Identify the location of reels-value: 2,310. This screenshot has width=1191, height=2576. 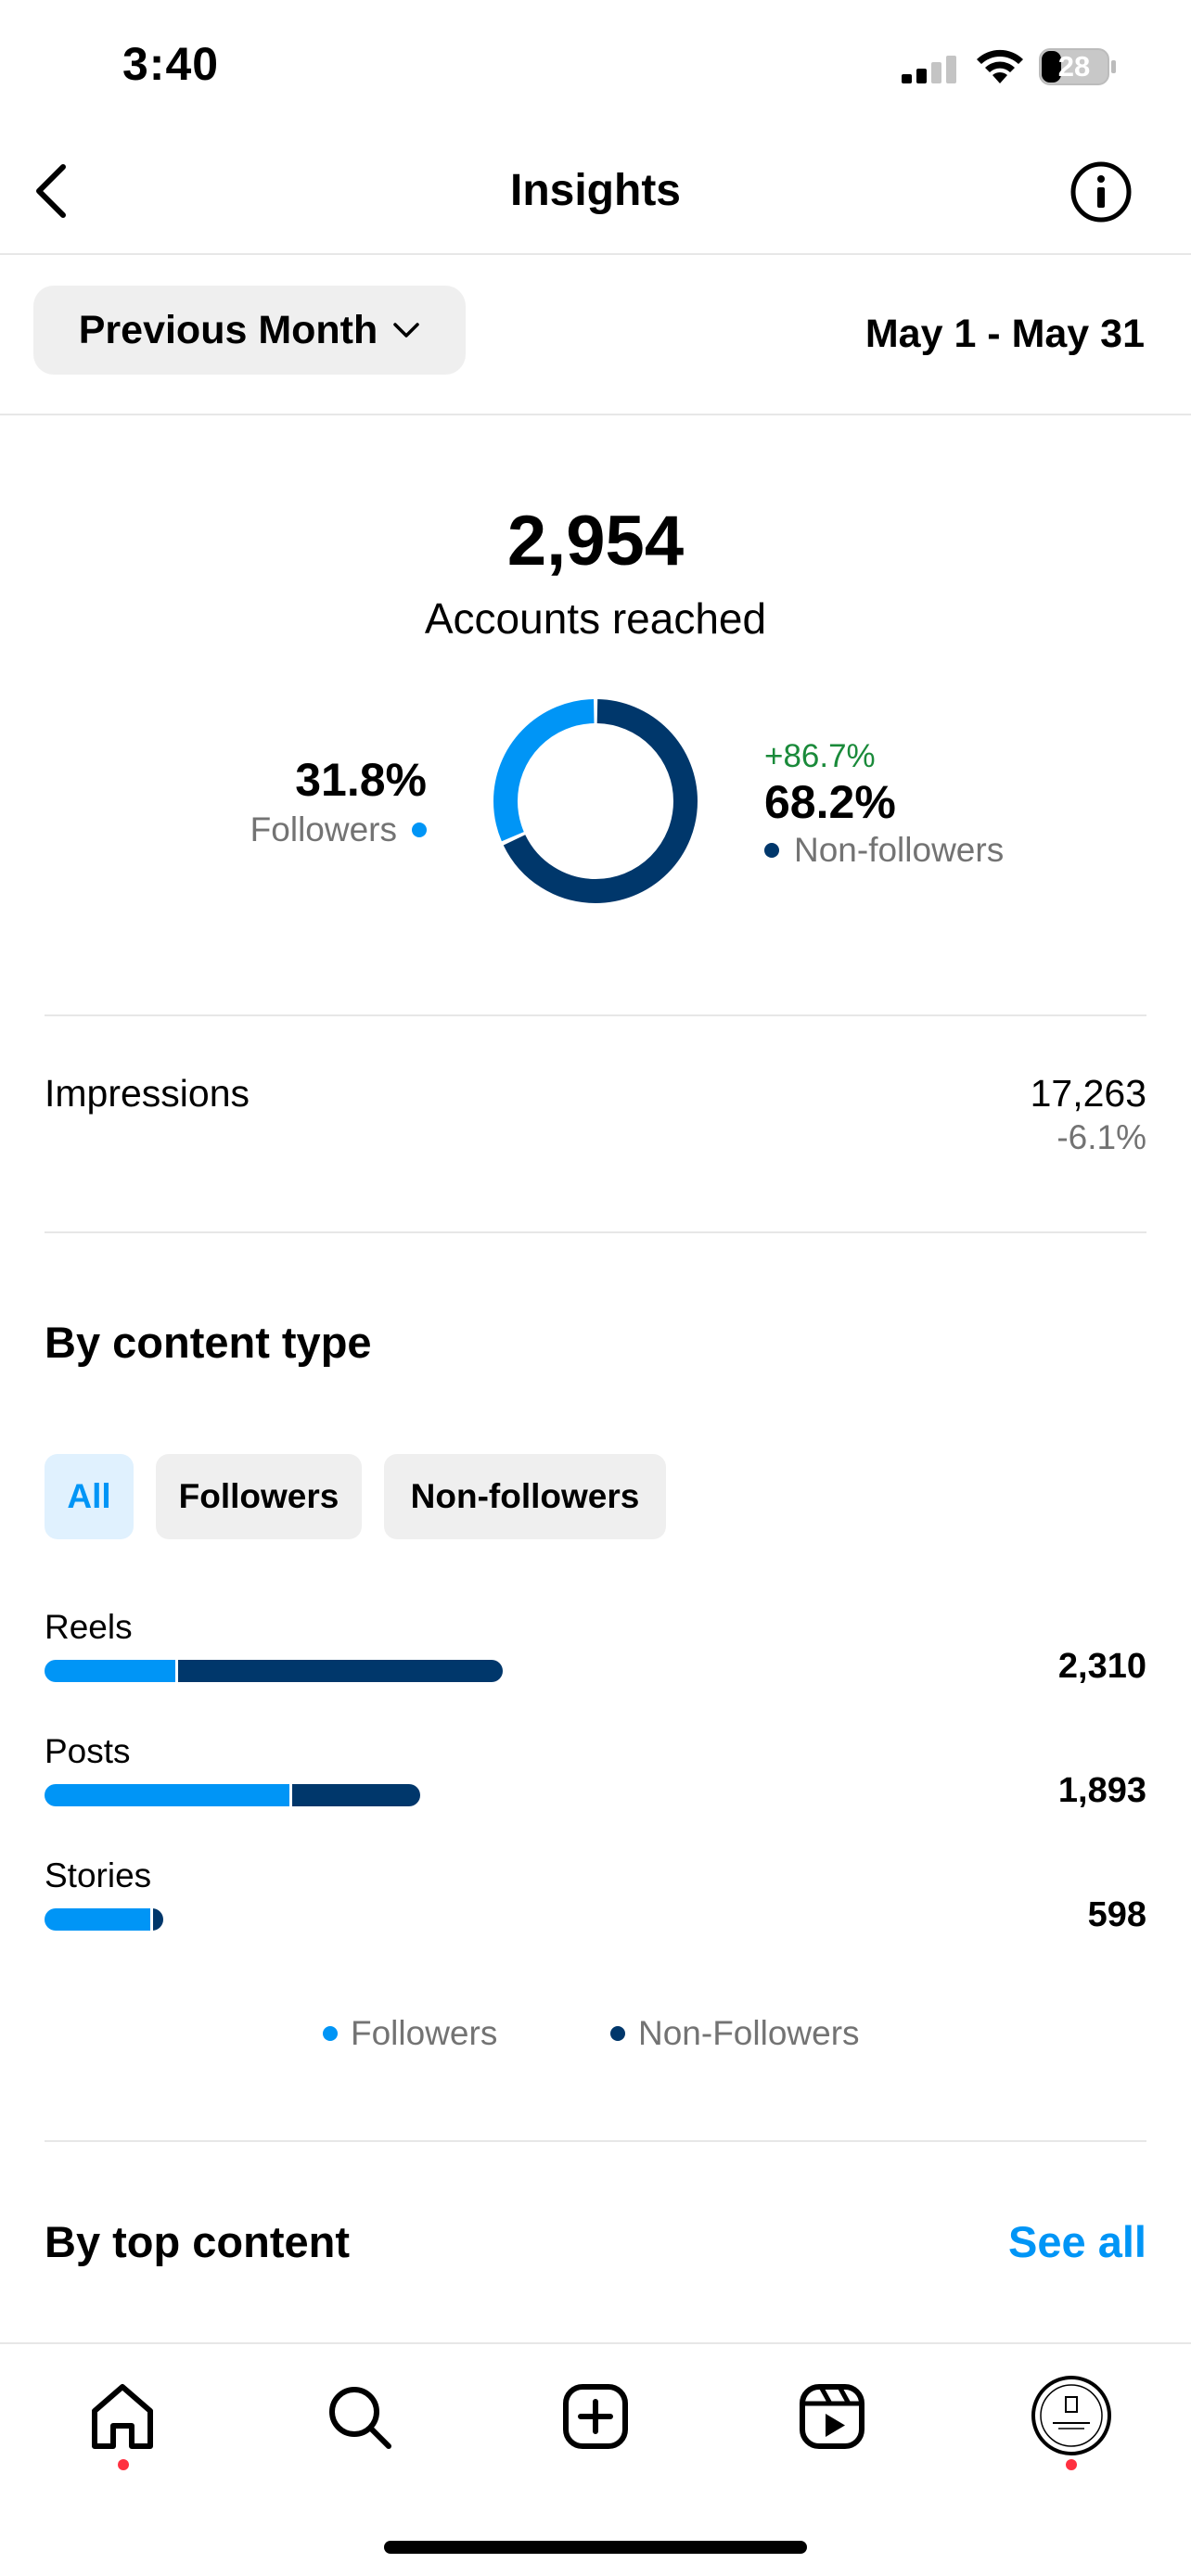
(1101, 1666).